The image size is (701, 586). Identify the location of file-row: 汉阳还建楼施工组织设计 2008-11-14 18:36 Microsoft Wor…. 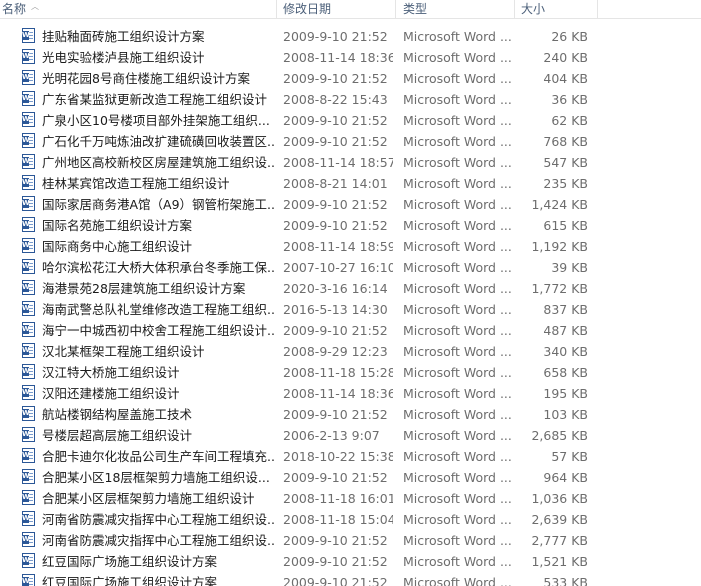
(350, 393).